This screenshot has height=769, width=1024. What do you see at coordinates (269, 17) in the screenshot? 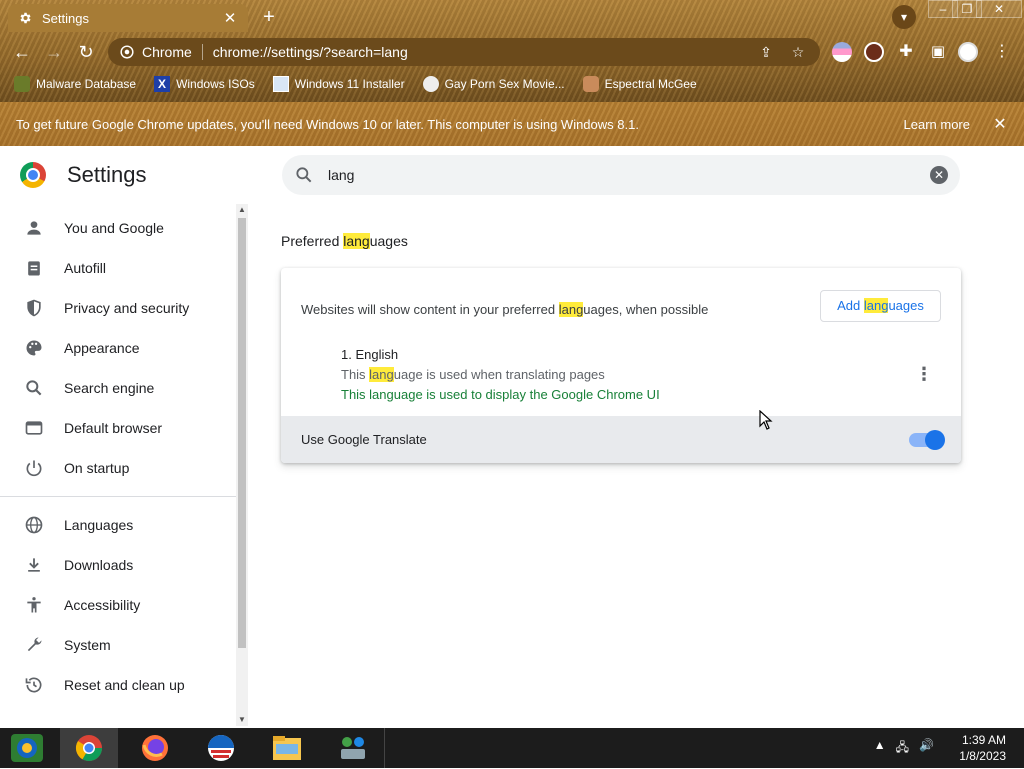
I see `new-tab-button: +` at bounding box center [269, 17].